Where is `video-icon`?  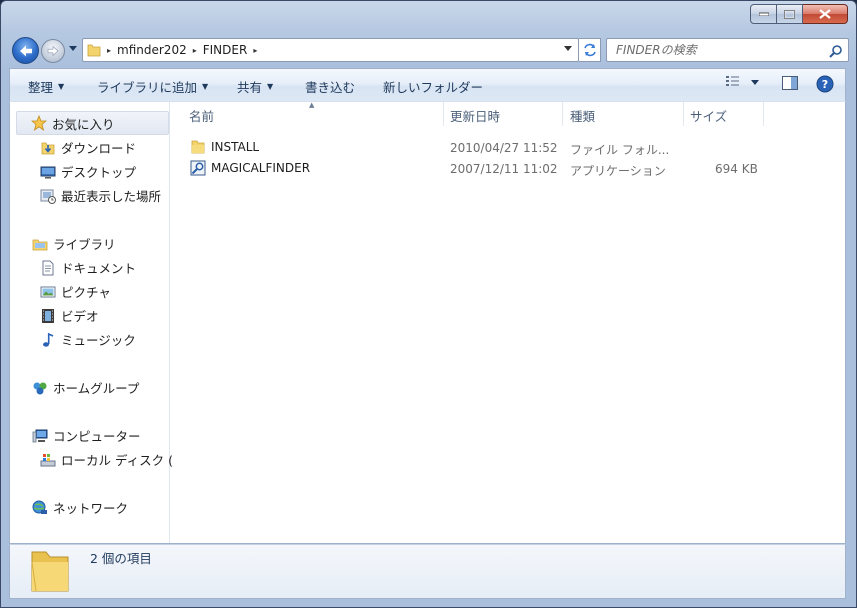
video-icon is located at coordinates (48, 316).